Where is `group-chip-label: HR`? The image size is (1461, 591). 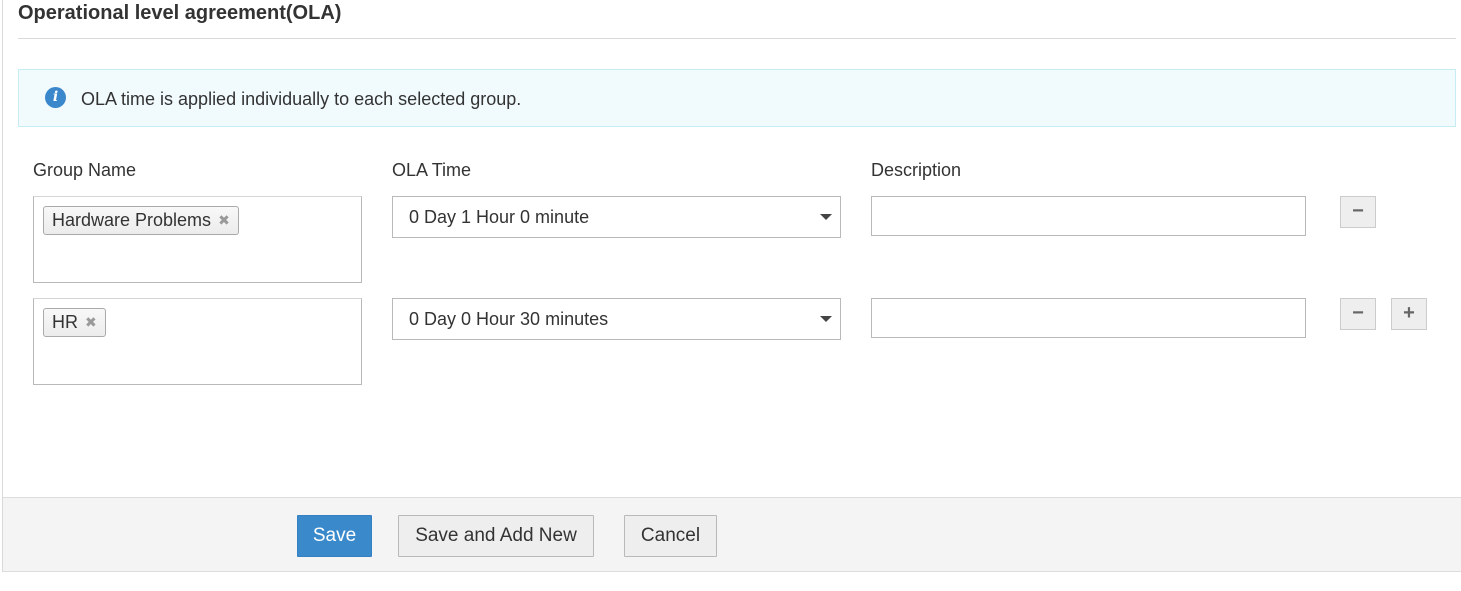 group-chip-label: HR is located at coordinates (65, 322).